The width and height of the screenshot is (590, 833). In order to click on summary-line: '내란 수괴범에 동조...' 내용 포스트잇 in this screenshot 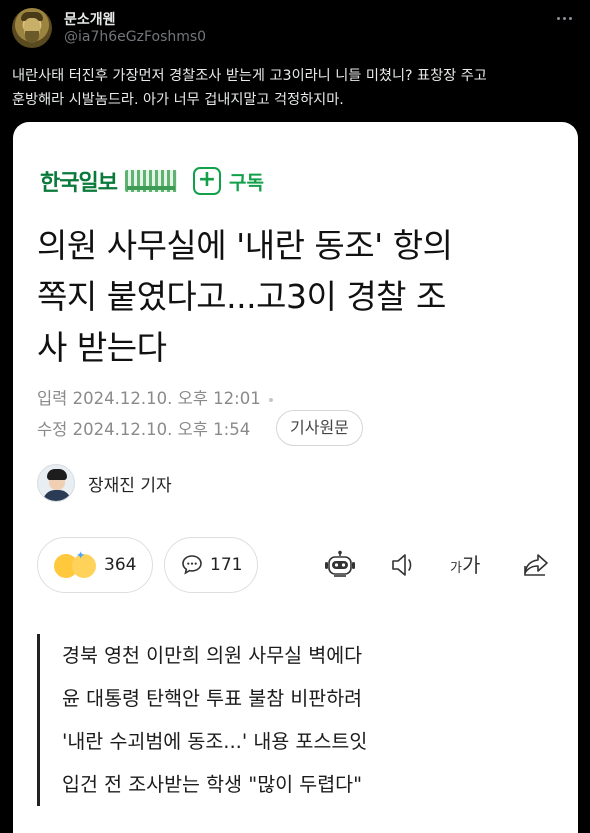, I will do `click(215, 741)`.